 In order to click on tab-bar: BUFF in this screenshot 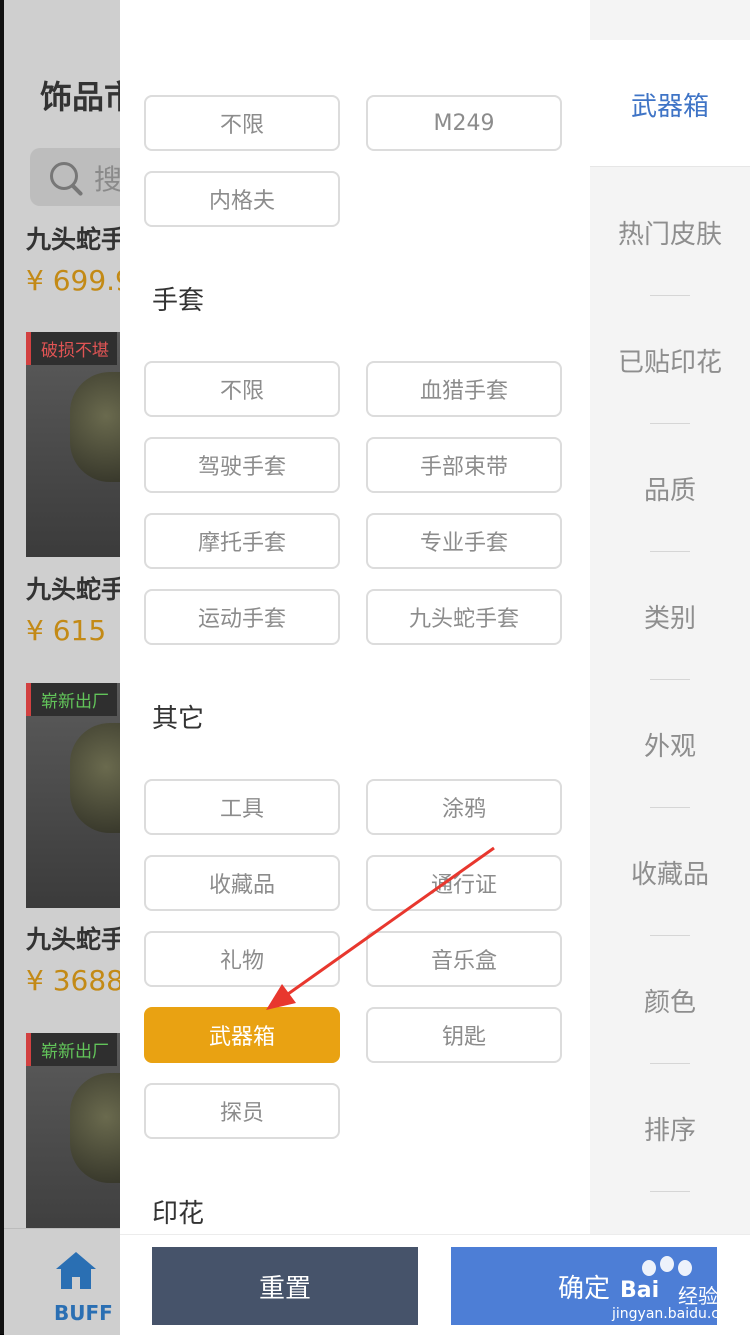, I will do `click(62, 1281)`.